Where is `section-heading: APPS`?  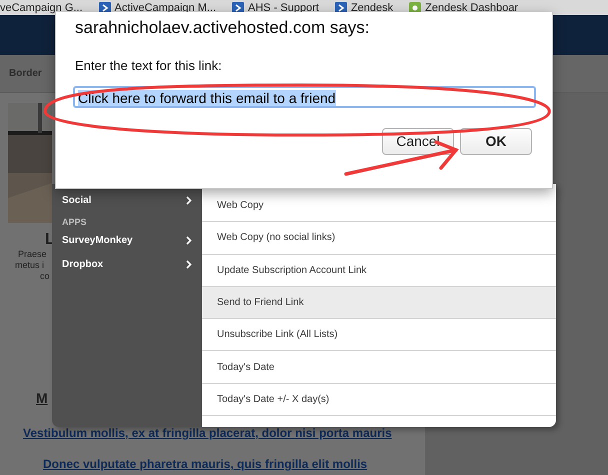
section-heading: APPS is located at coordinates (75, 222).